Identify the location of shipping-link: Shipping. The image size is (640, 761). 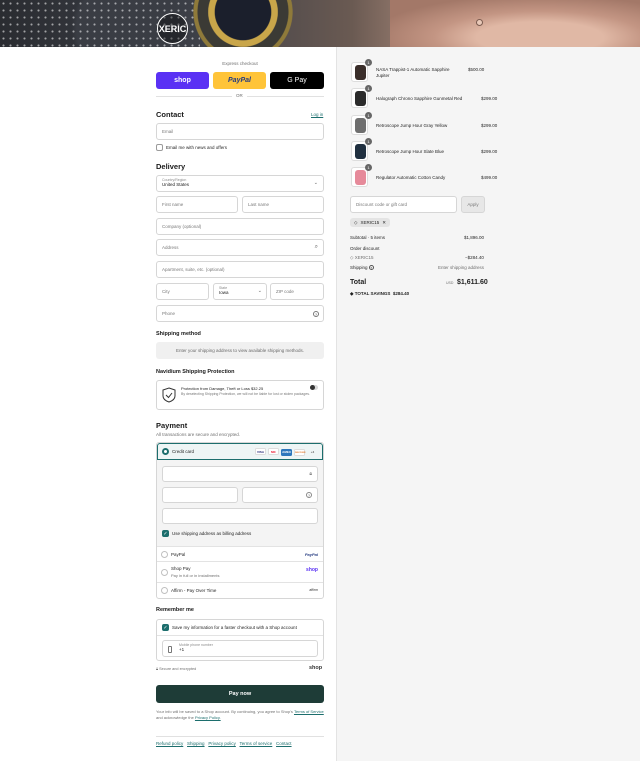
(196, 743).